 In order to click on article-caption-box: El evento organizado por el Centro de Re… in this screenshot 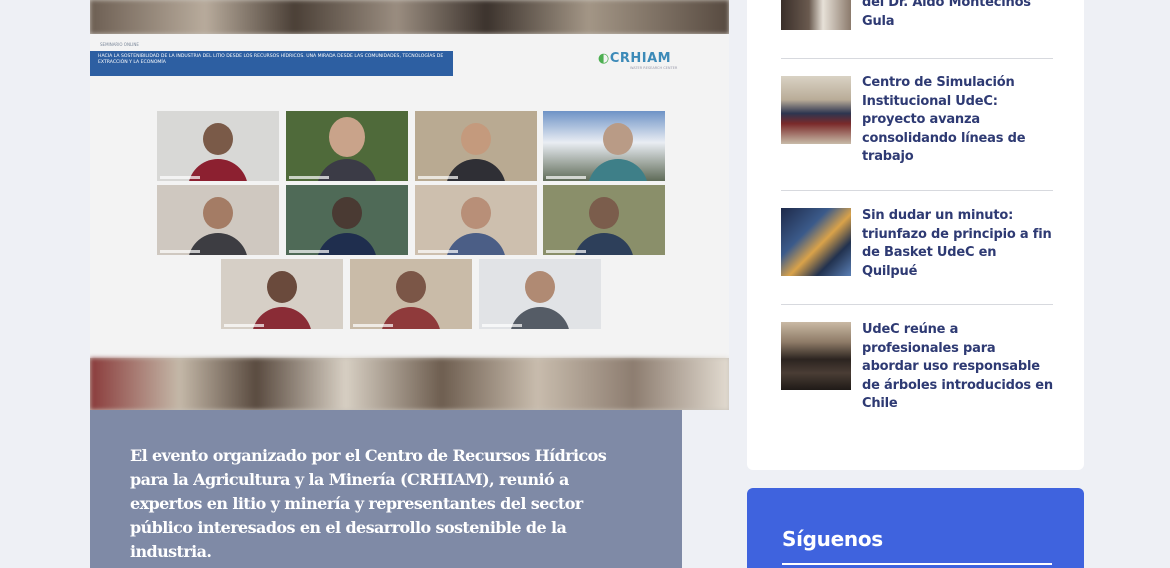, I will do `click(386, 489)`.